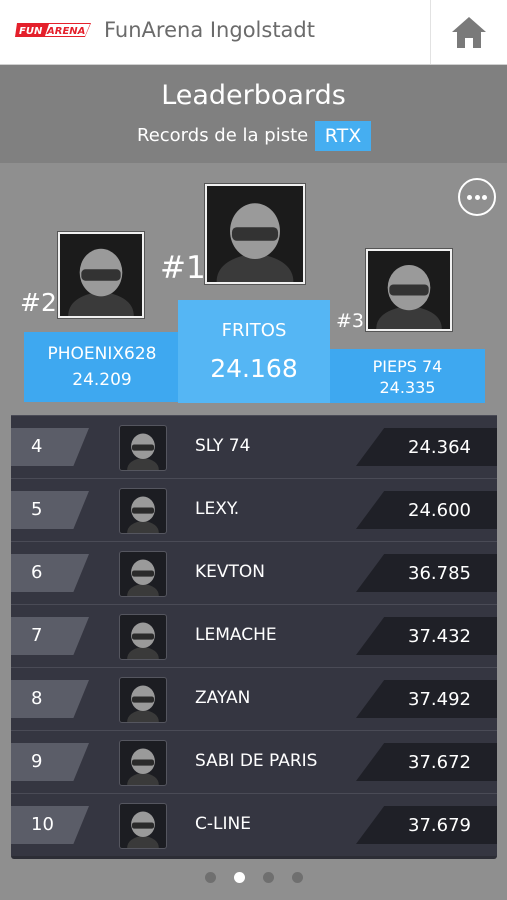 This screenshot has height=900, width=507. I want to click on list-item: 4 SLY 74 24.364, so click(254, 446).